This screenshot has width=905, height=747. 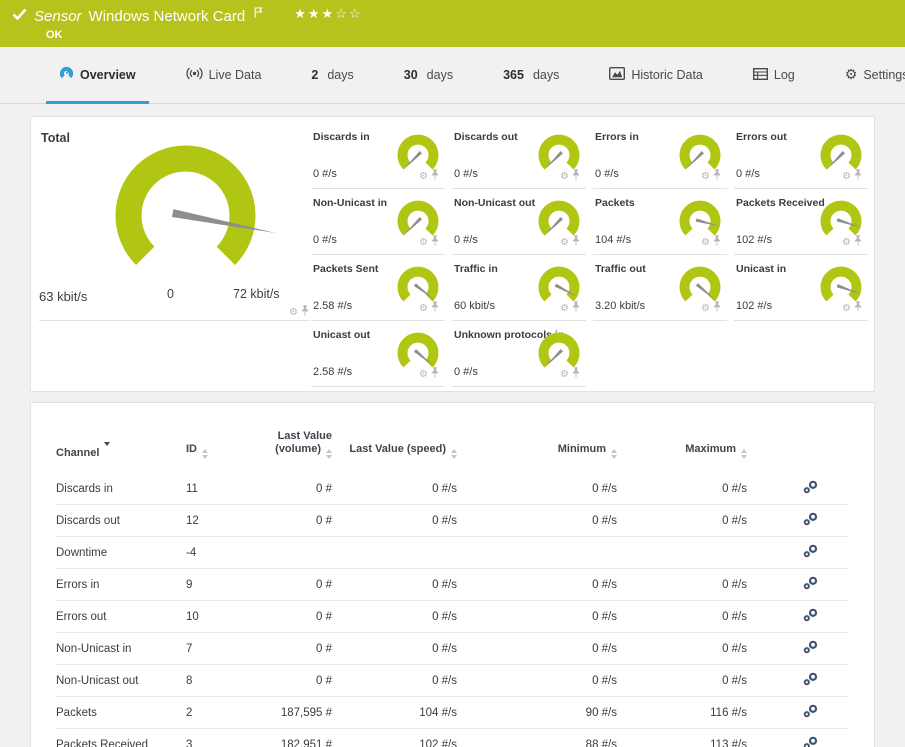 I want to click on tab-historic-data: Historic Data, so click(x=656, y=75).